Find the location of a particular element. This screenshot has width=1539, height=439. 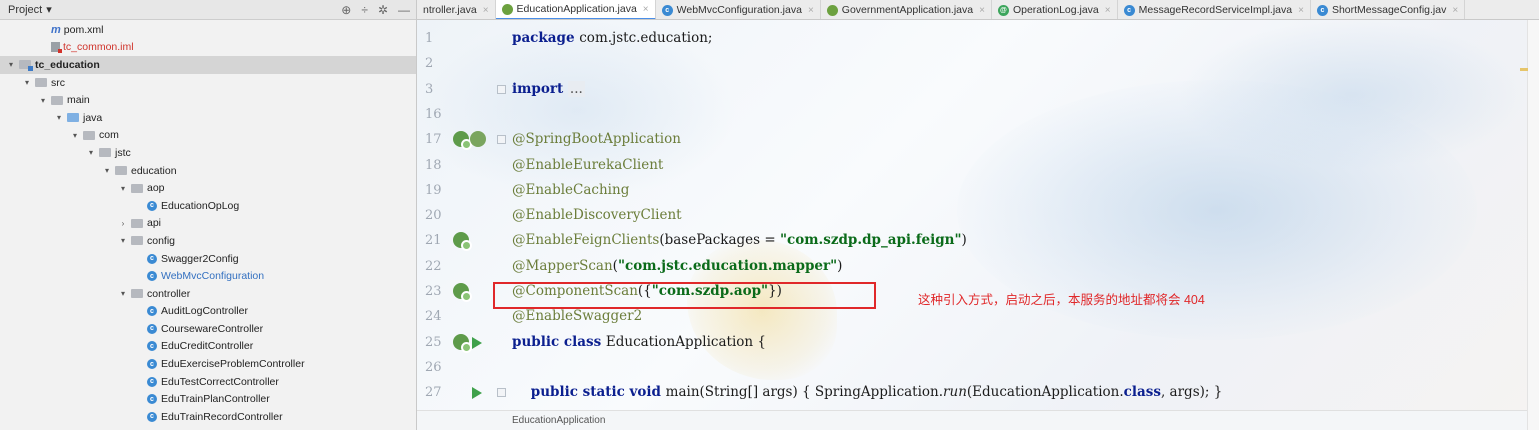

code-token: @EnableEurekaClient is located at coordinates (588, 164).